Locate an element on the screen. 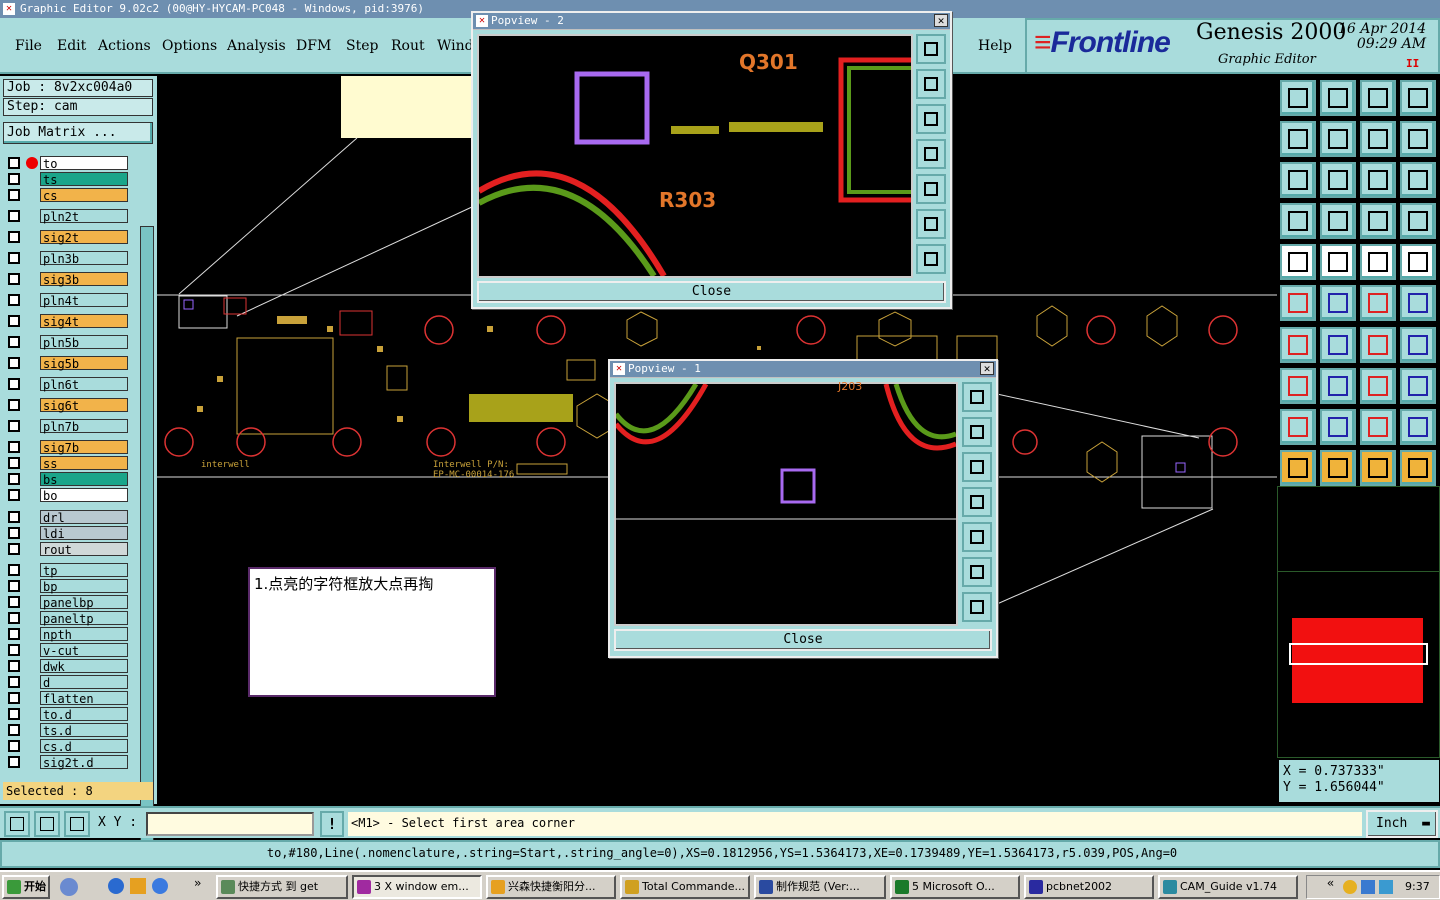 This screenshot has height=900, width=1440. layer-row-pln5b: pln5b is located at coordinates (67, 342).